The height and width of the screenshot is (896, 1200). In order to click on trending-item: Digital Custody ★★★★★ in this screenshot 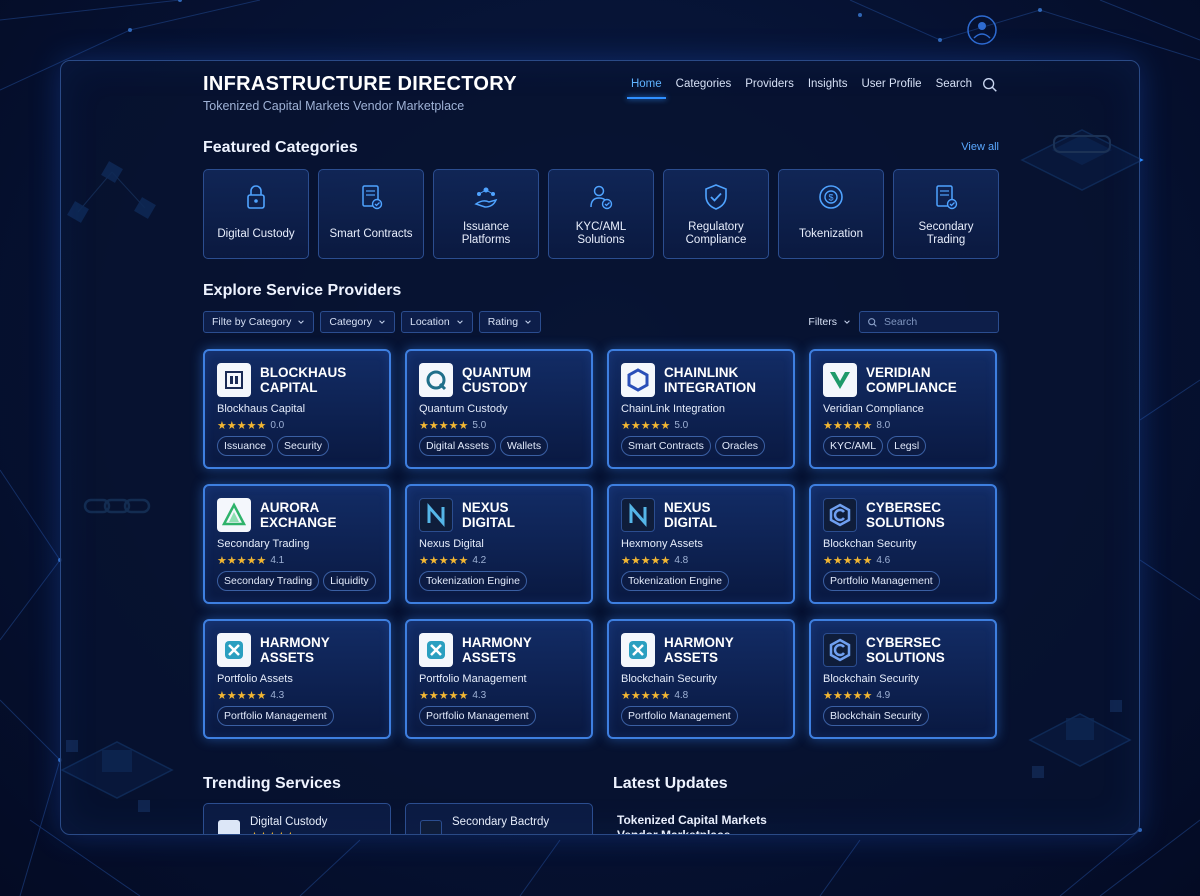, I will do `click(297, 818)`.